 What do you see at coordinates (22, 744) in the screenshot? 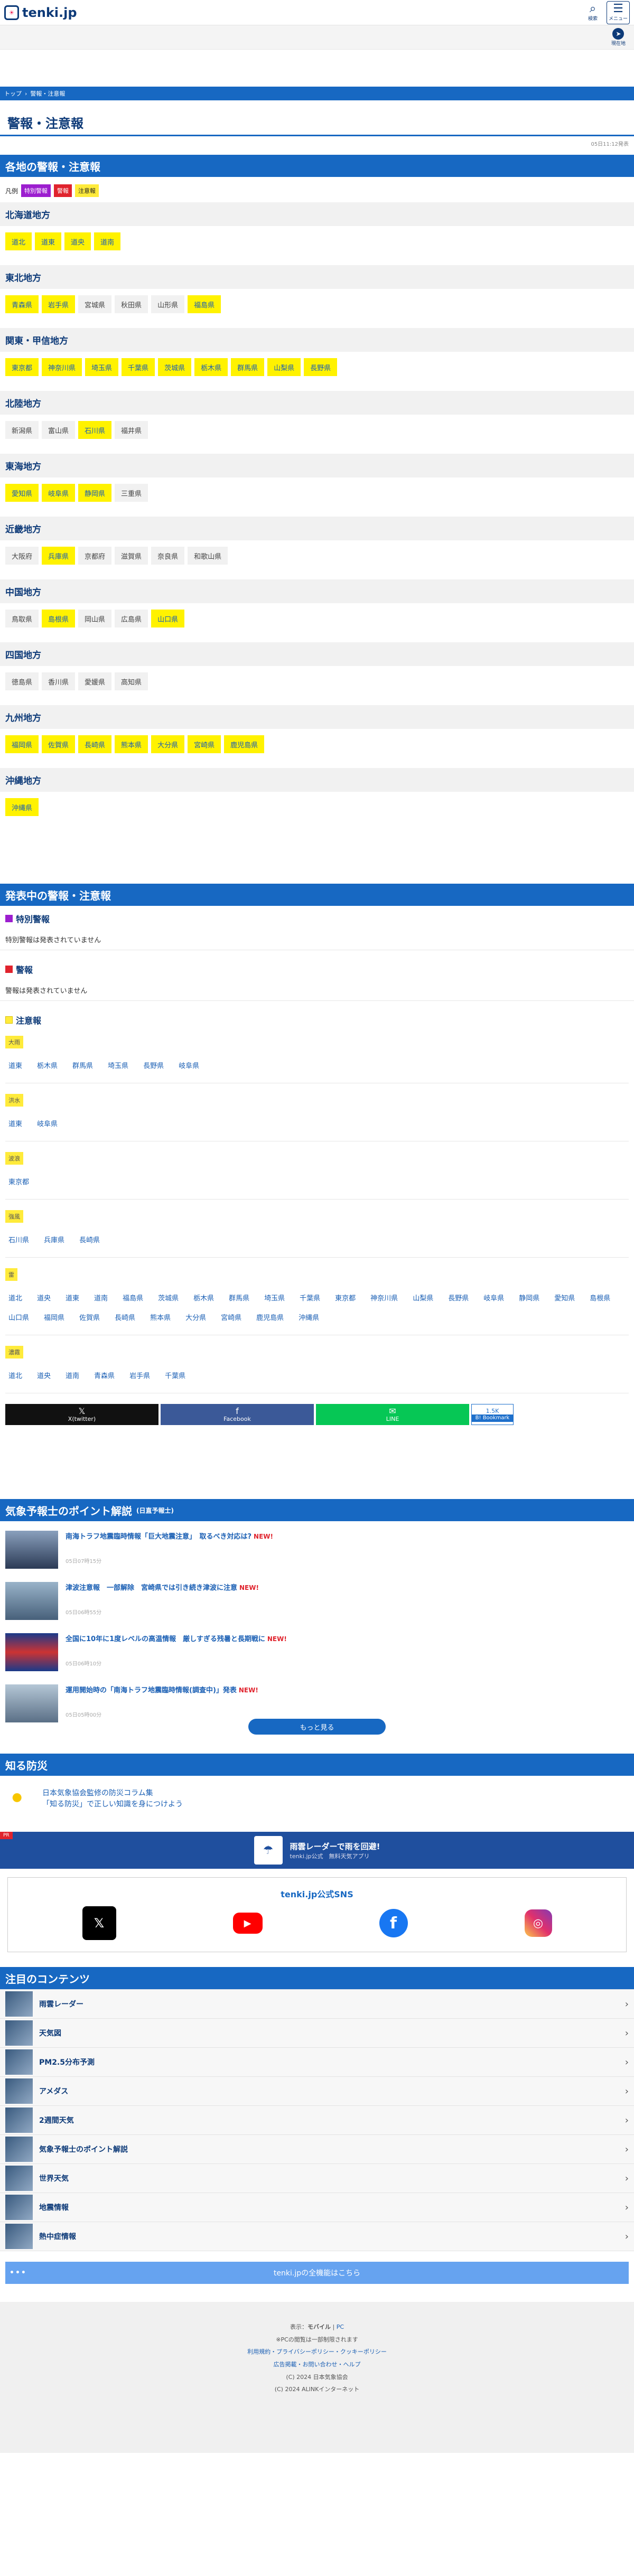
I see `pref-link: 福岡県` at bounding box center [22, 744].